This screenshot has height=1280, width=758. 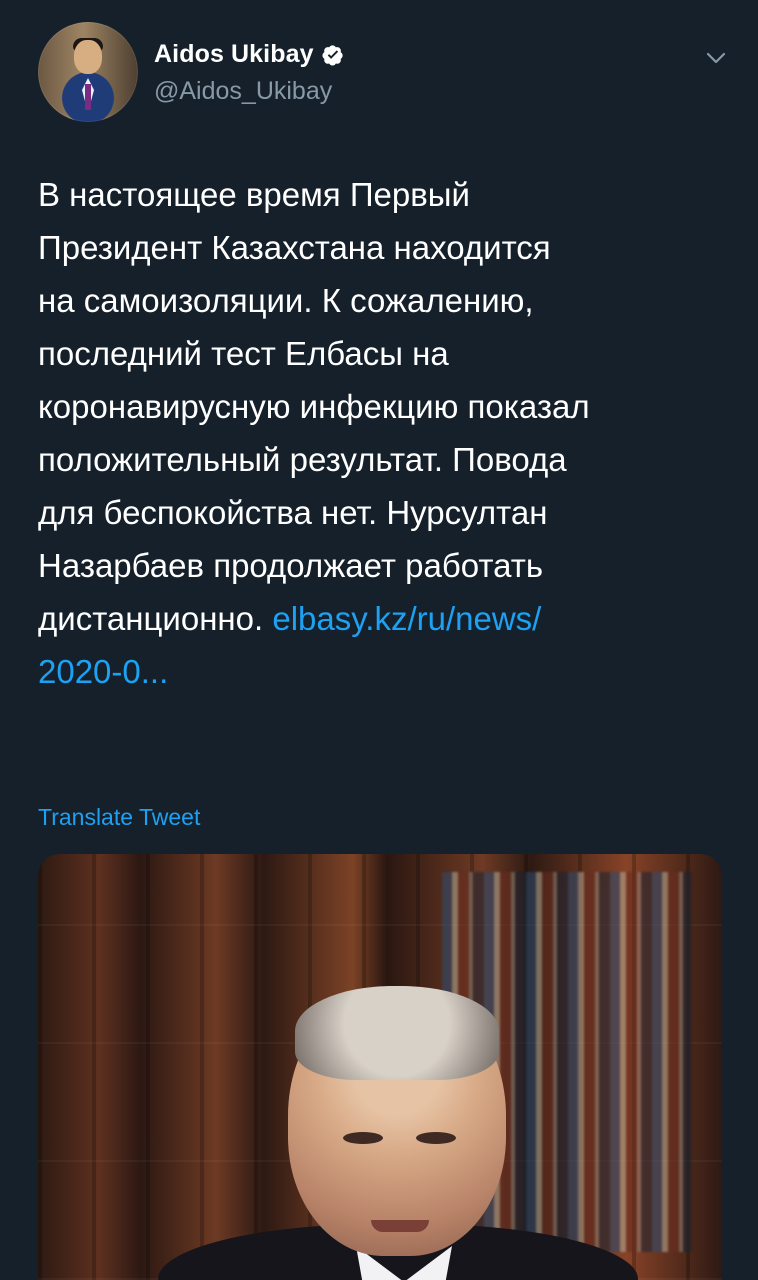 I want to click on tweet-header: Aidos Ukibay @Aidos_Ukibay, so click(x=383, y=74).